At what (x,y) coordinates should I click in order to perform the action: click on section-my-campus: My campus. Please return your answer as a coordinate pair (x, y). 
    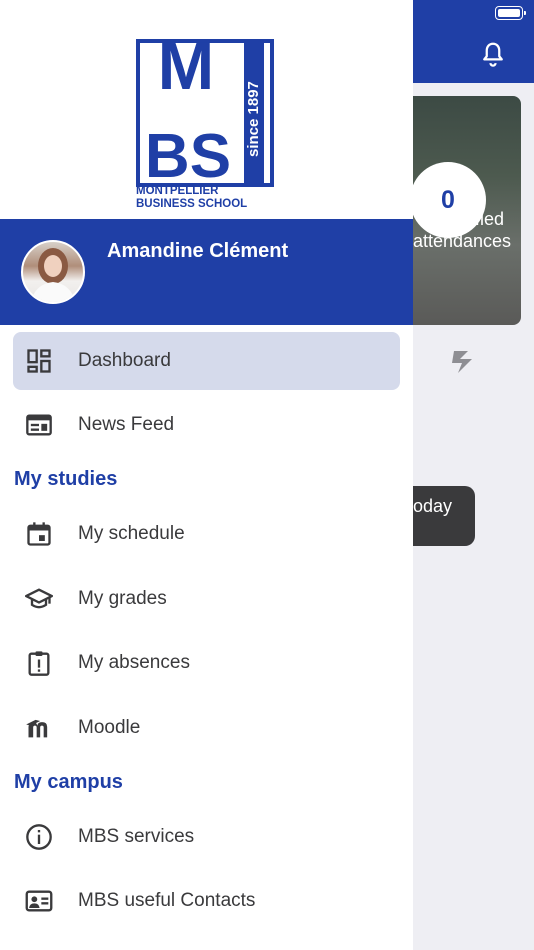
    Looking at the image, I should click on (68, 782).